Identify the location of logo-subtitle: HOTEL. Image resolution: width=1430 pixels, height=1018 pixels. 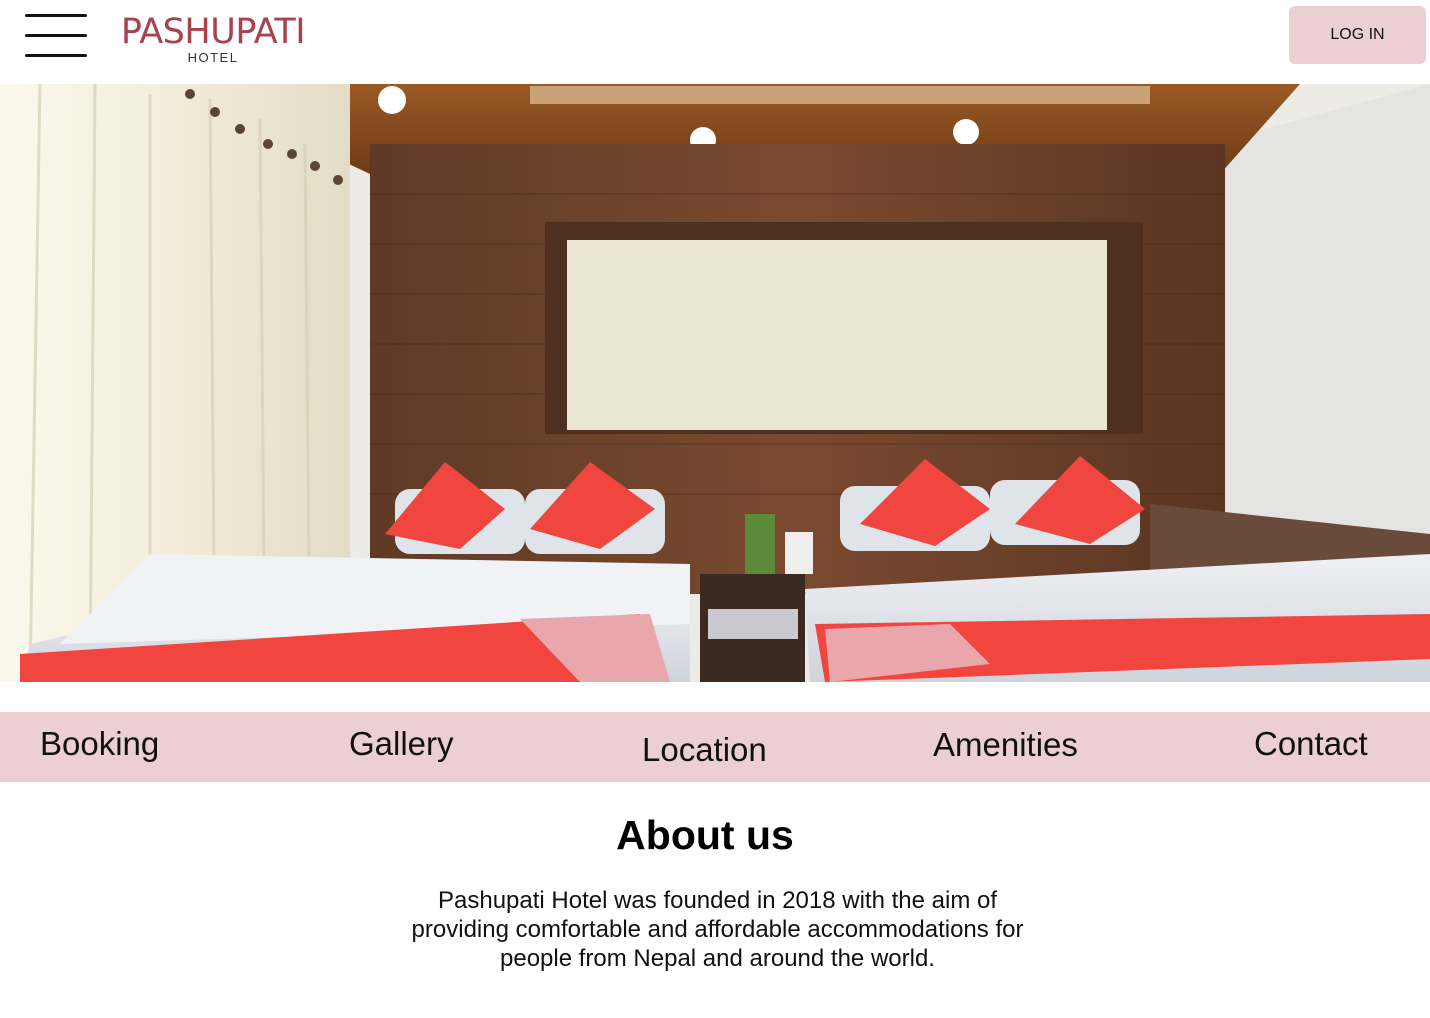
(213, 57).